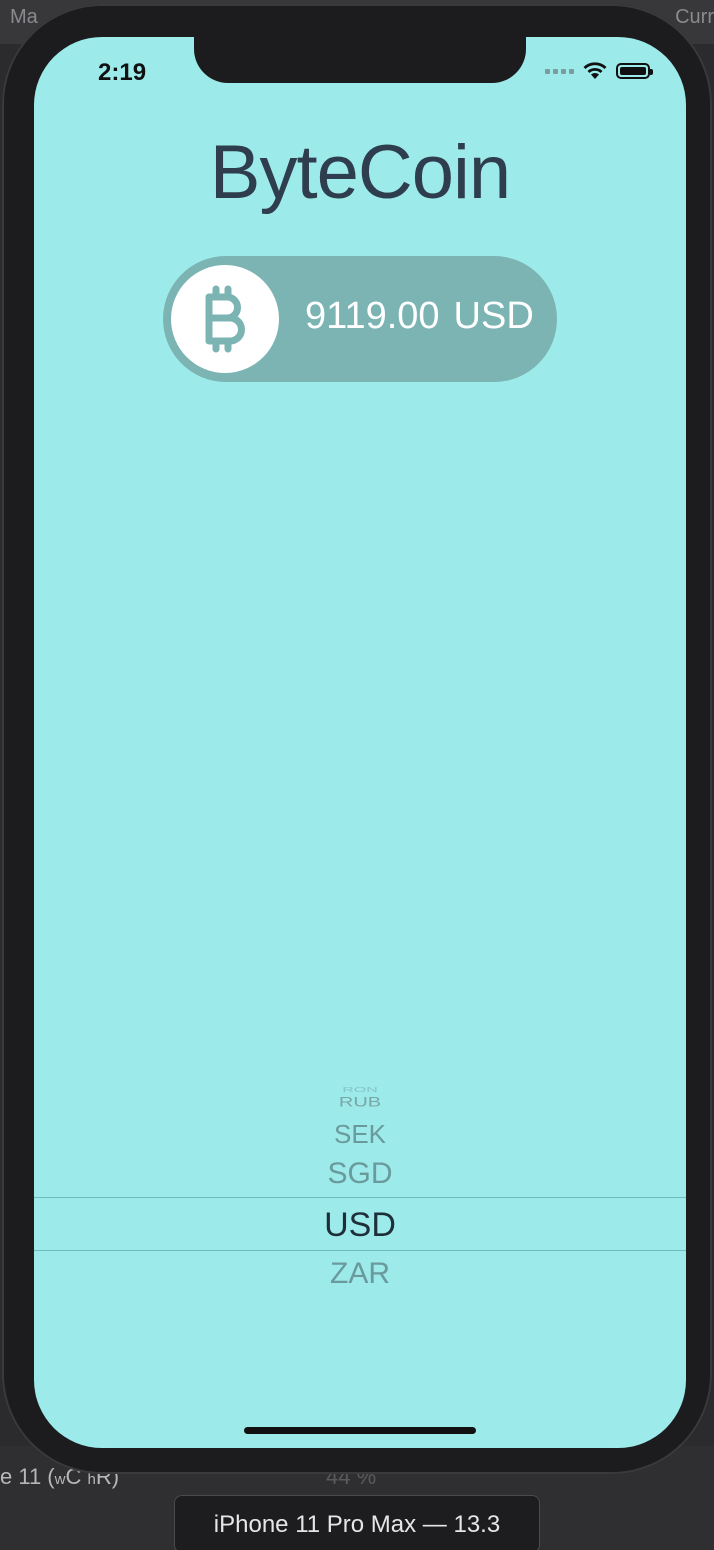  What do you see at coordinates (122, 72) in the screenshot?
I see `status-time: 2:19` at bounding box center [122, 72].